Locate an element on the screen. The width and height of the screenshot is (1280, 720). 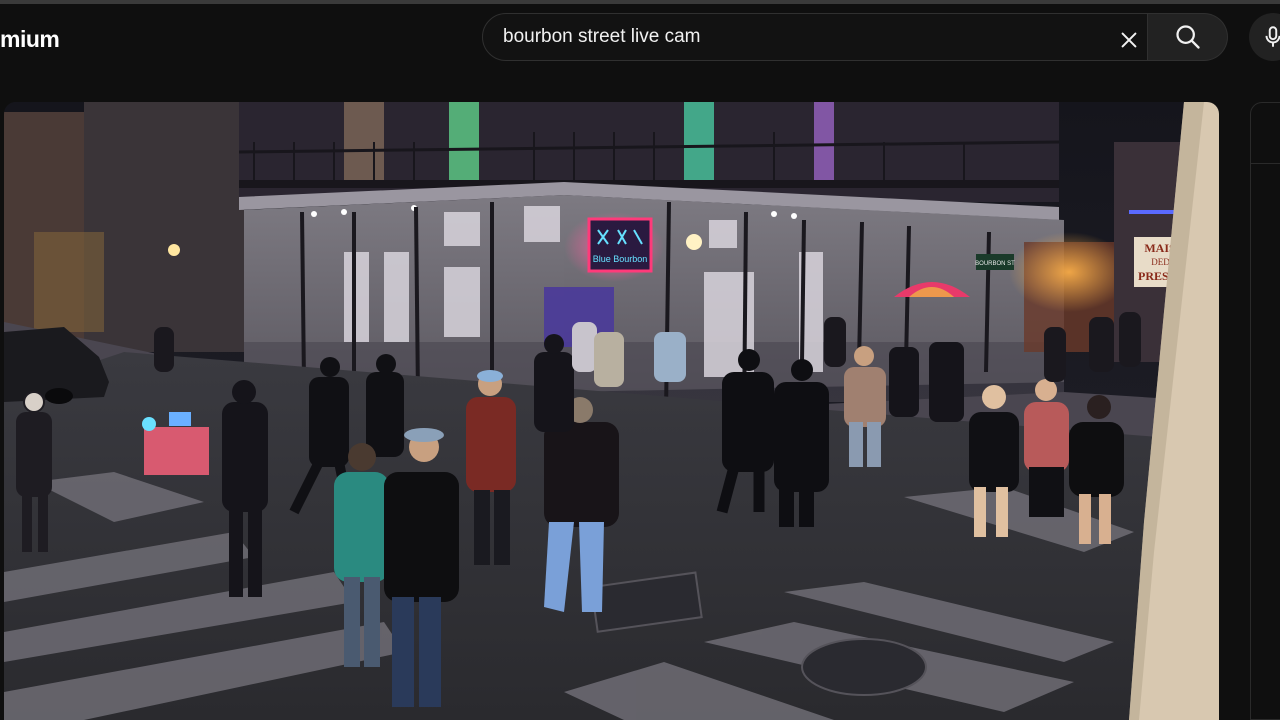
search-input is located at coordinates (803, 37).